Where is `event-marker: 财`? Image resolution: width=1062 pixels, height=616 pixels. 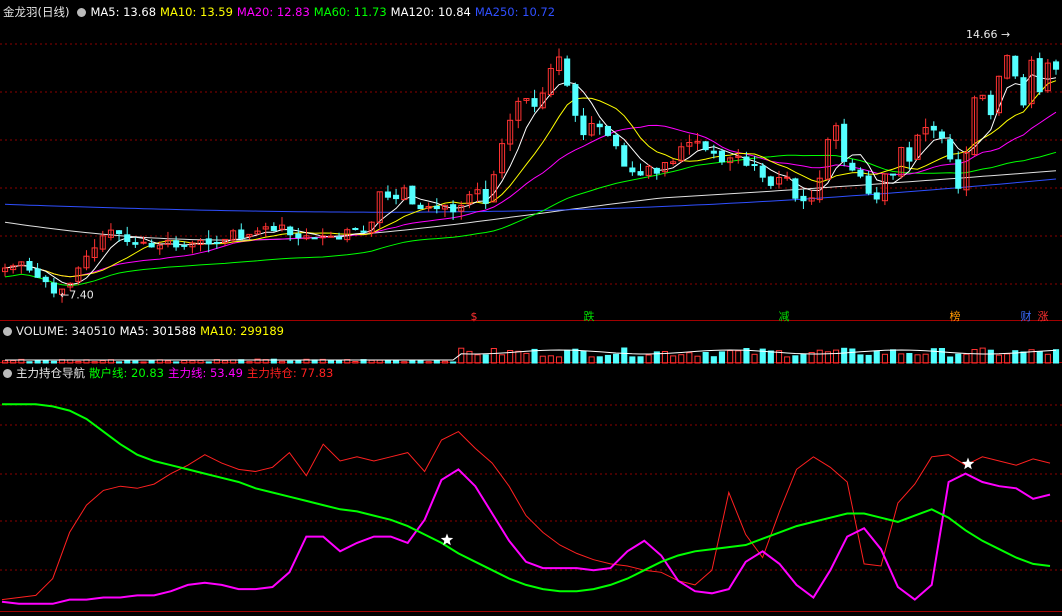
event-marker: 财 is located at coordinates (1026, 316).